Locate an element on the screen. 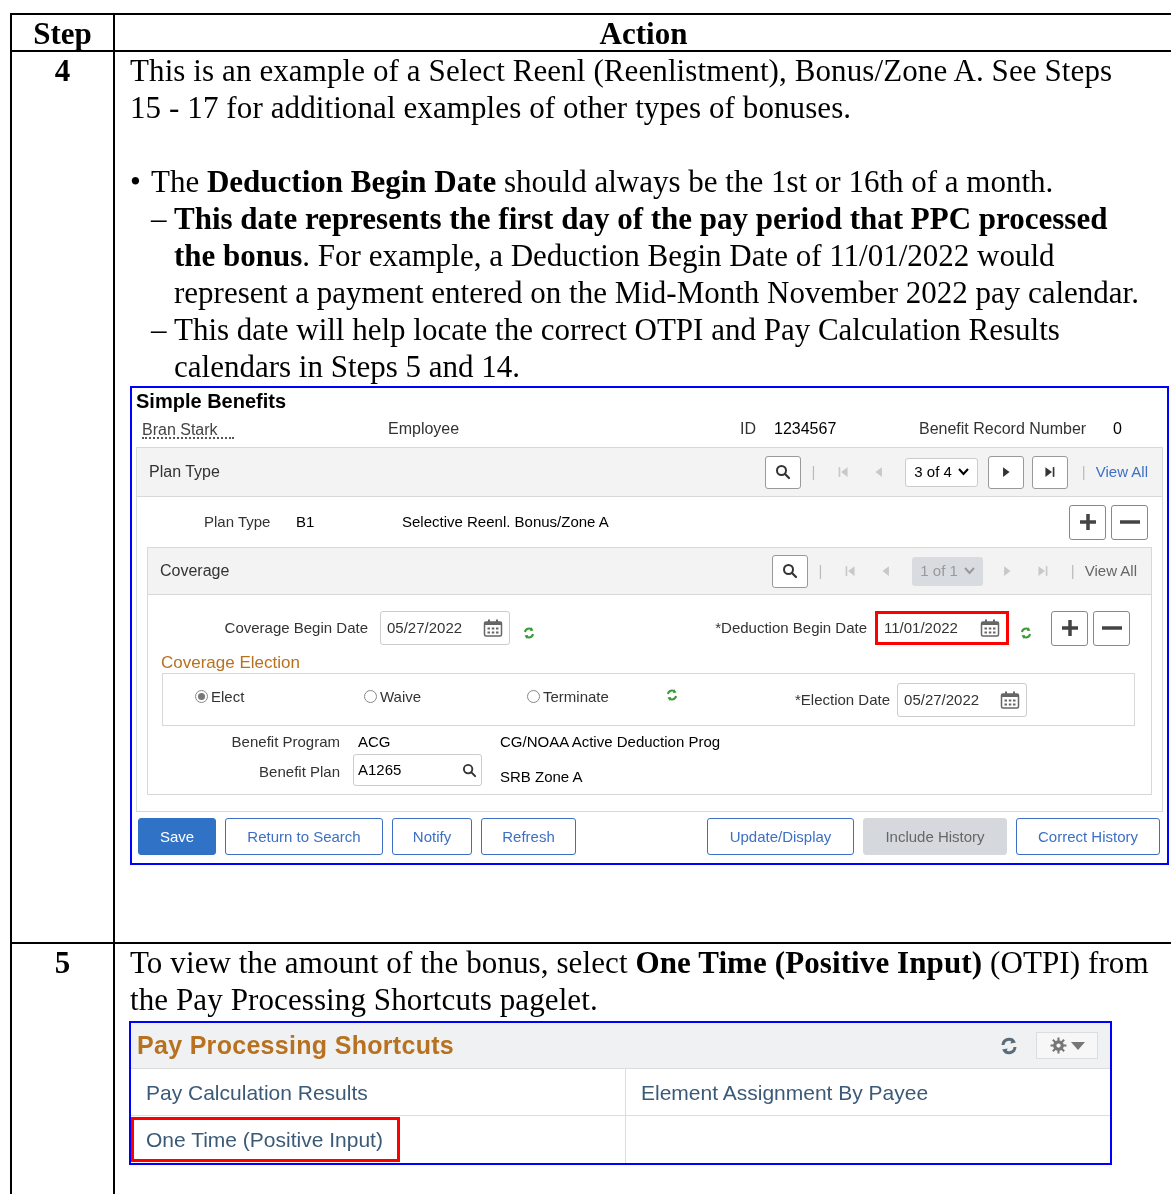 The width and height of the screenshot is (1171, 1194). id-value: 1234567 is located at coordinates (806, 429).